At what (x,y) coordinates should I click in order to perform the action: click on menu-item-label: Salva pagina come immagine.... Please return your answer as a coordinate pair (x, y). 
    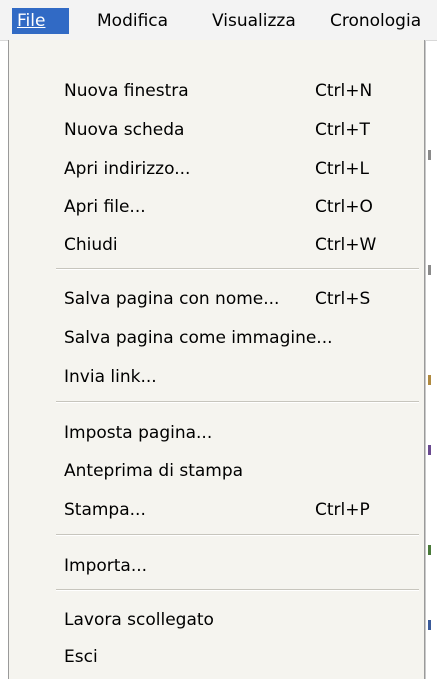
    Looking at the image, I should click on (198, 338).